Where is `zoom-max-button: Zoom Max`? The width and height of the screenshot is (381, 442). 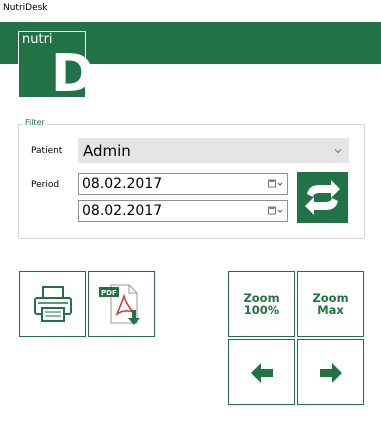
zoom-max-button: Zoom Max is located at coordinates (330, 304).